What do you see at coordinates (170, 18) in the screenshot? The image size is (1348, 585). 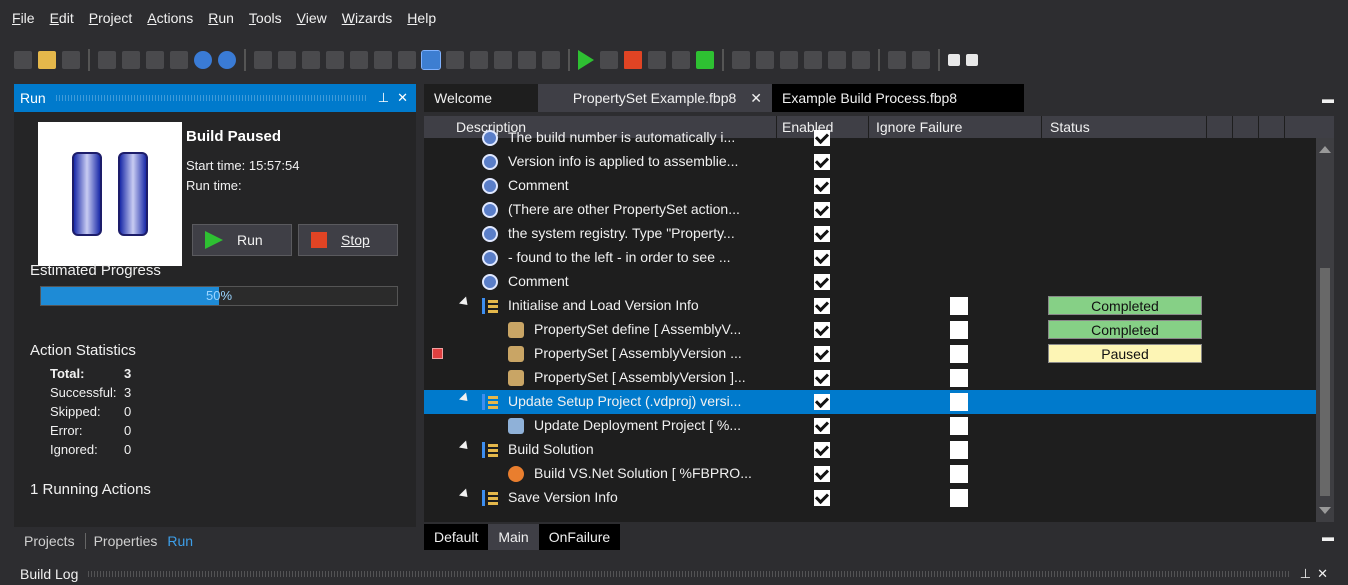 I see `menu-actions: Actions` at bounding box center [170, 18].